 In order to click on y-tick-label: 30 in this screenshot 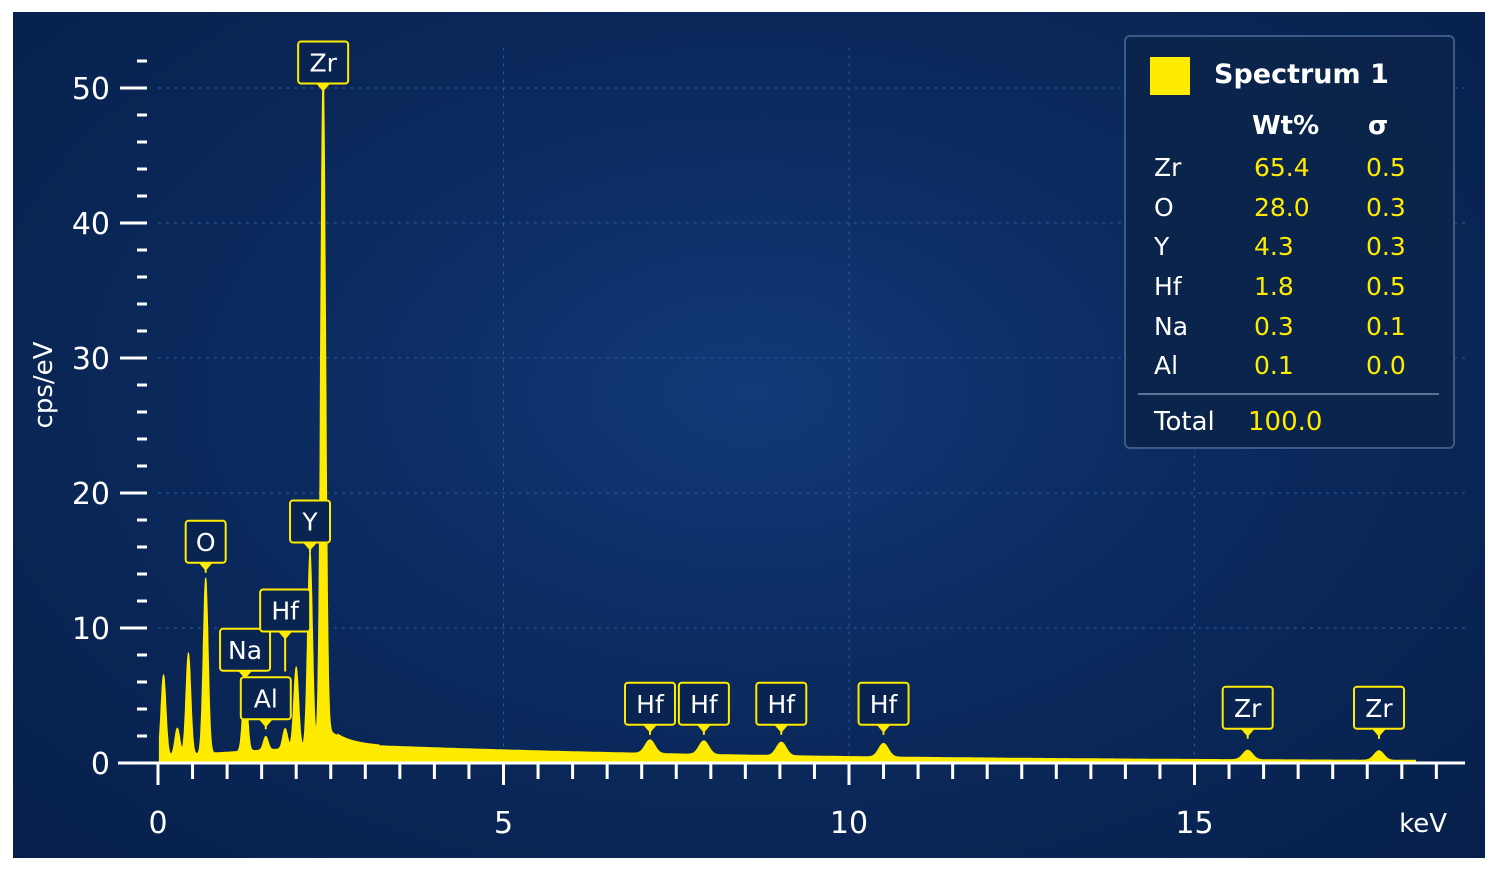, I will do `click(91, 359)`.